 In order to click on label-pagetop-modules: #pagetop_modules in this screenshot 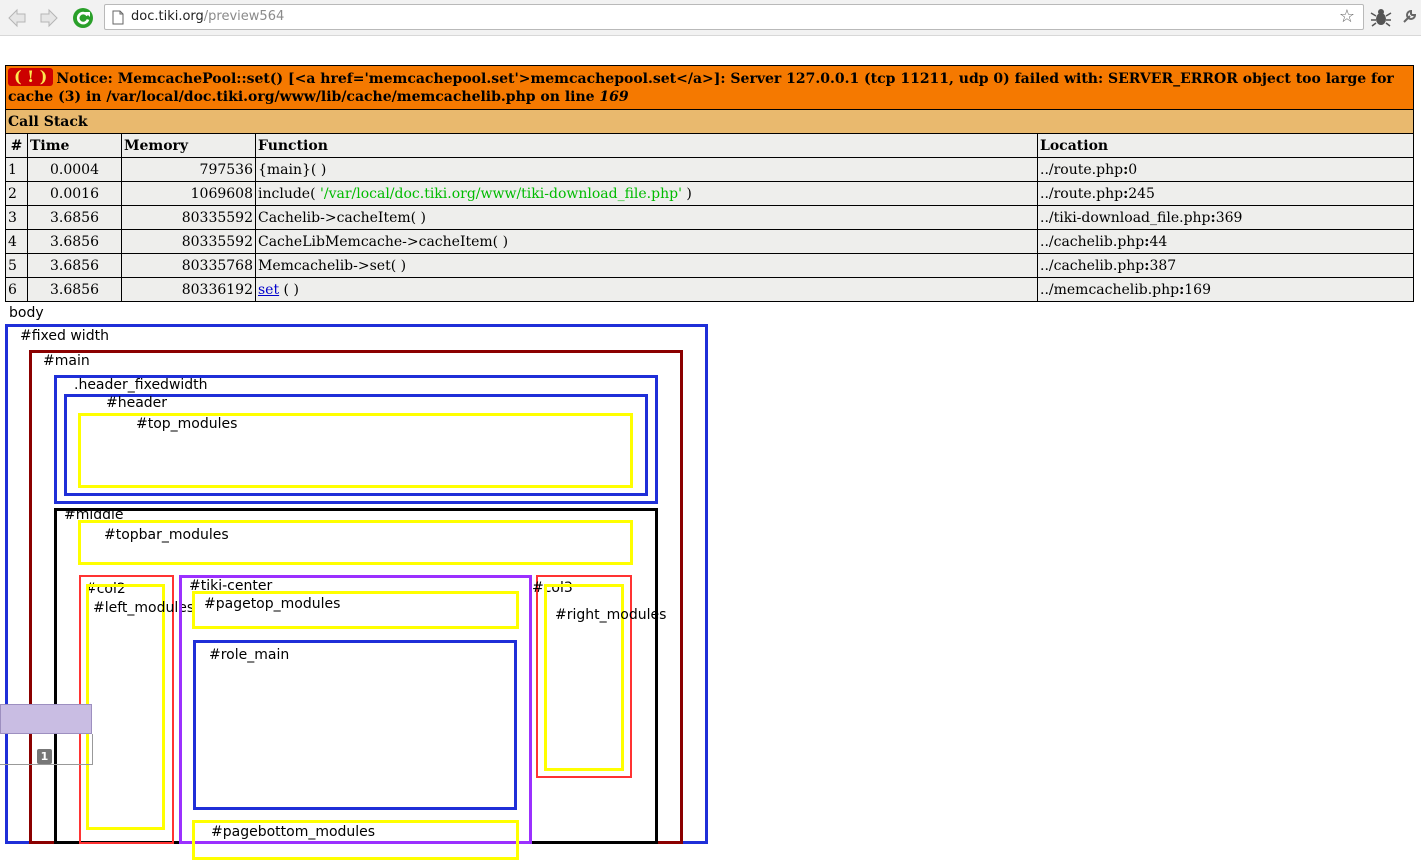, I will do `click(272, 604)`.